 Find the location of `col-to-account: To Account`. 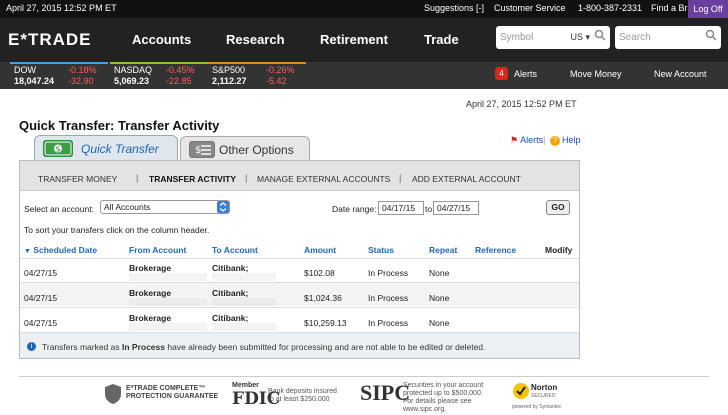

col-to-account: To Account is located at coordinates (235, 250).